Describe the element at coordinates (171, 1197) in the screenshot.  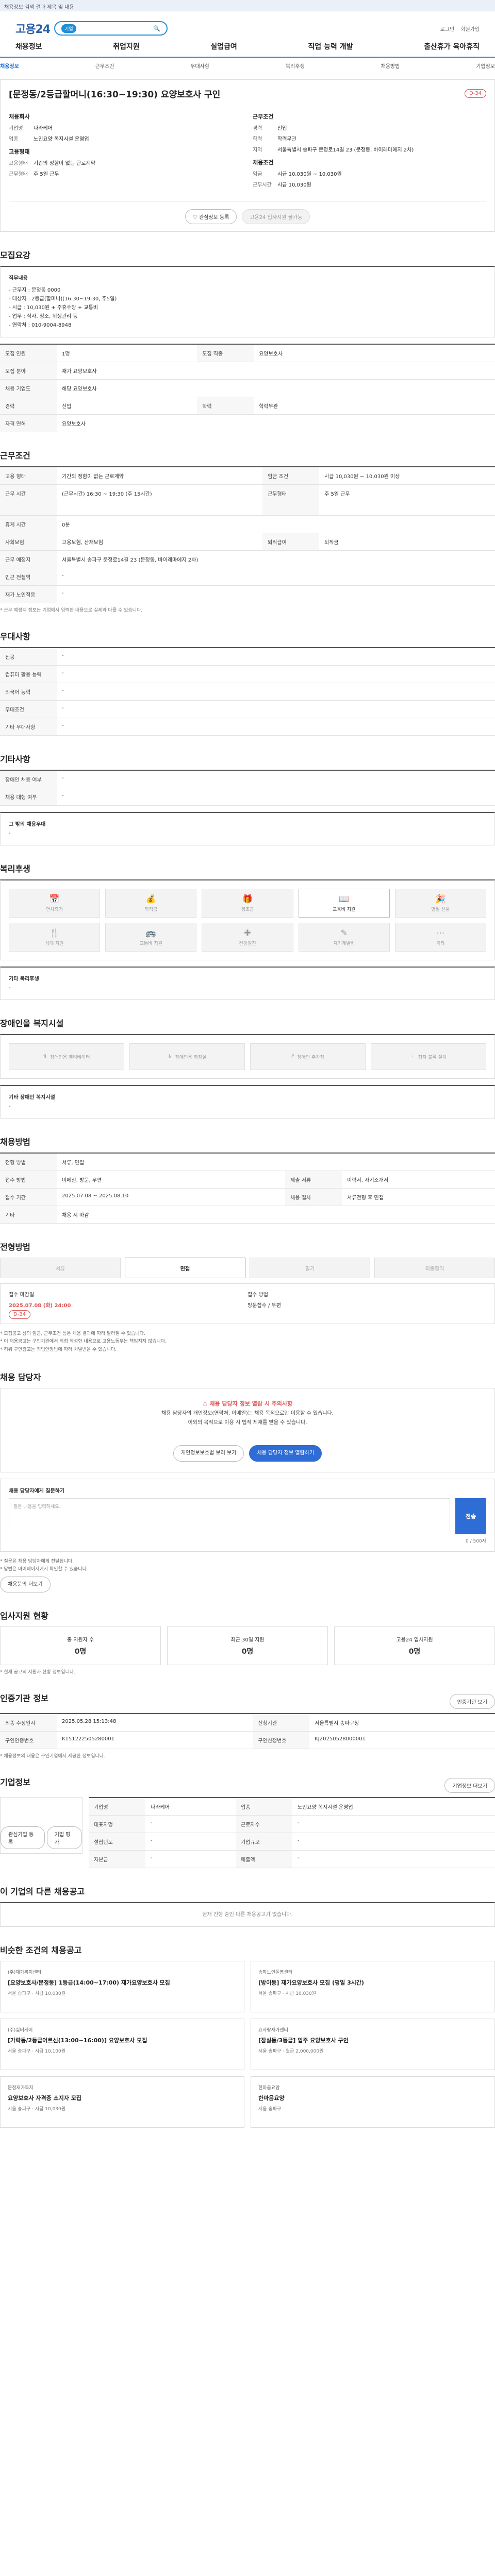
I see `td: 2025.07.08 ~ 2025.08.10` at that location.